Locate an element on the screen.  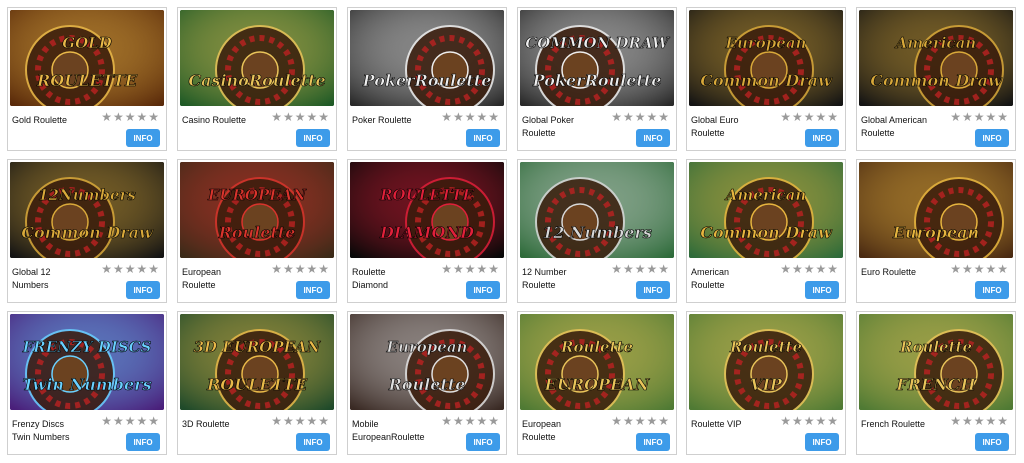
game-name: Frenzy Discs Twin Numbers is located at coordinates (56, 431).